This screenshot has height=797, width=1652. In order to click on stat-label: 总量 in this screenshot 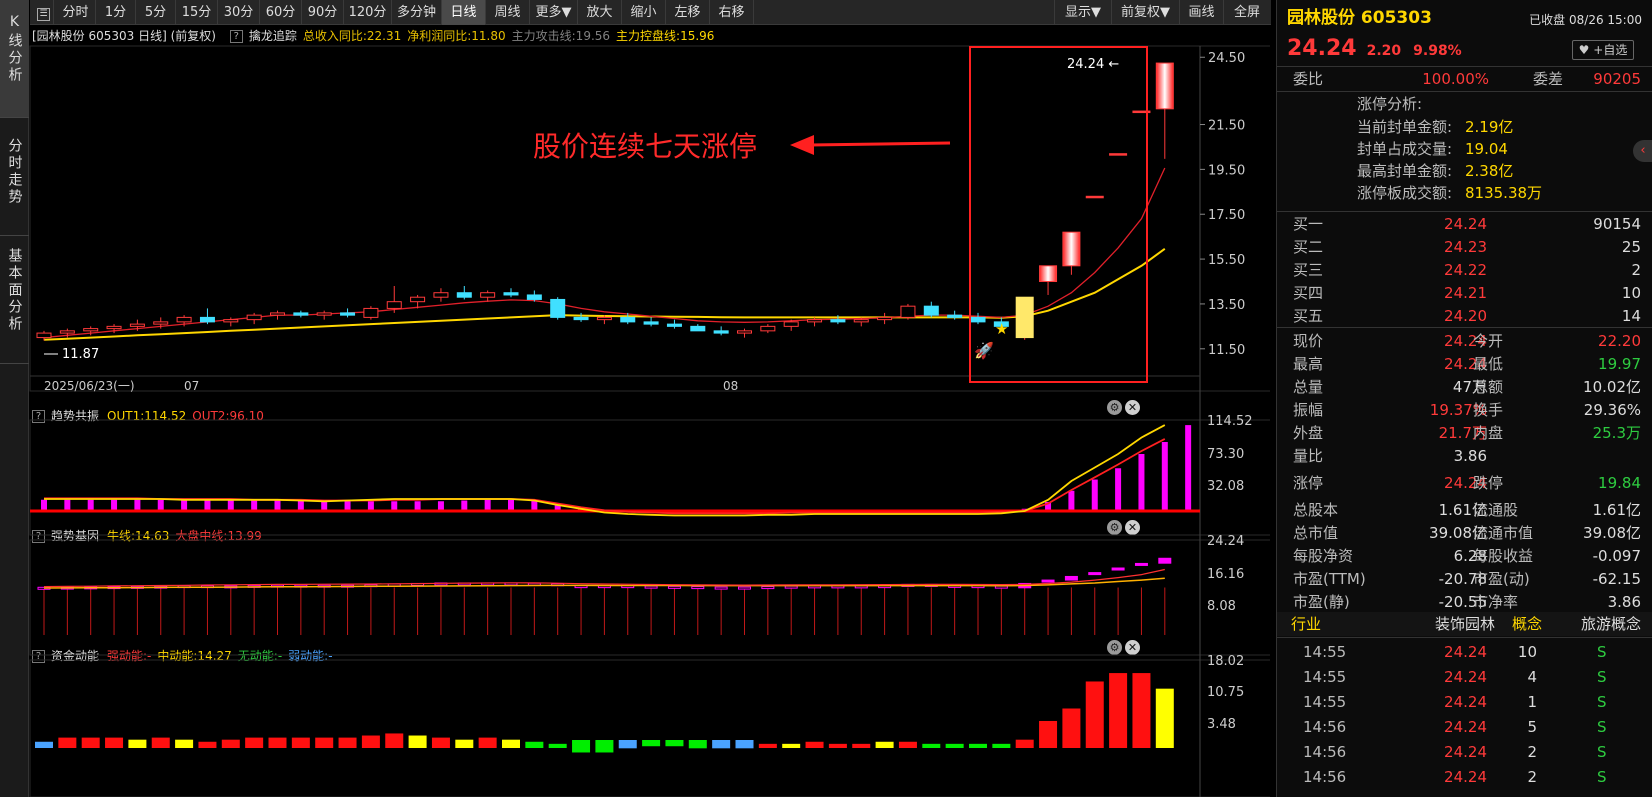, I will do `click(1308, 387)`.